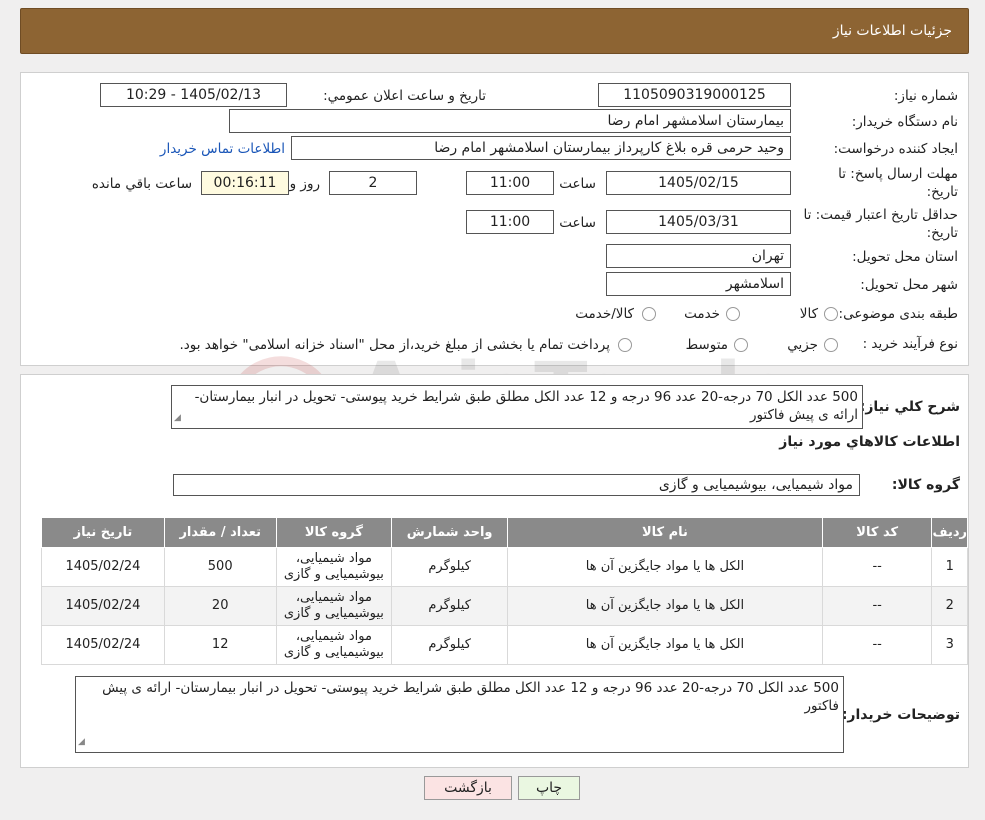 The height and width of the screenshot is (820, 985). What do you see at coordinates (577, 184) in the screenshot?
I see `reply-time-label: ساعت` at bounding box center [577, 184].